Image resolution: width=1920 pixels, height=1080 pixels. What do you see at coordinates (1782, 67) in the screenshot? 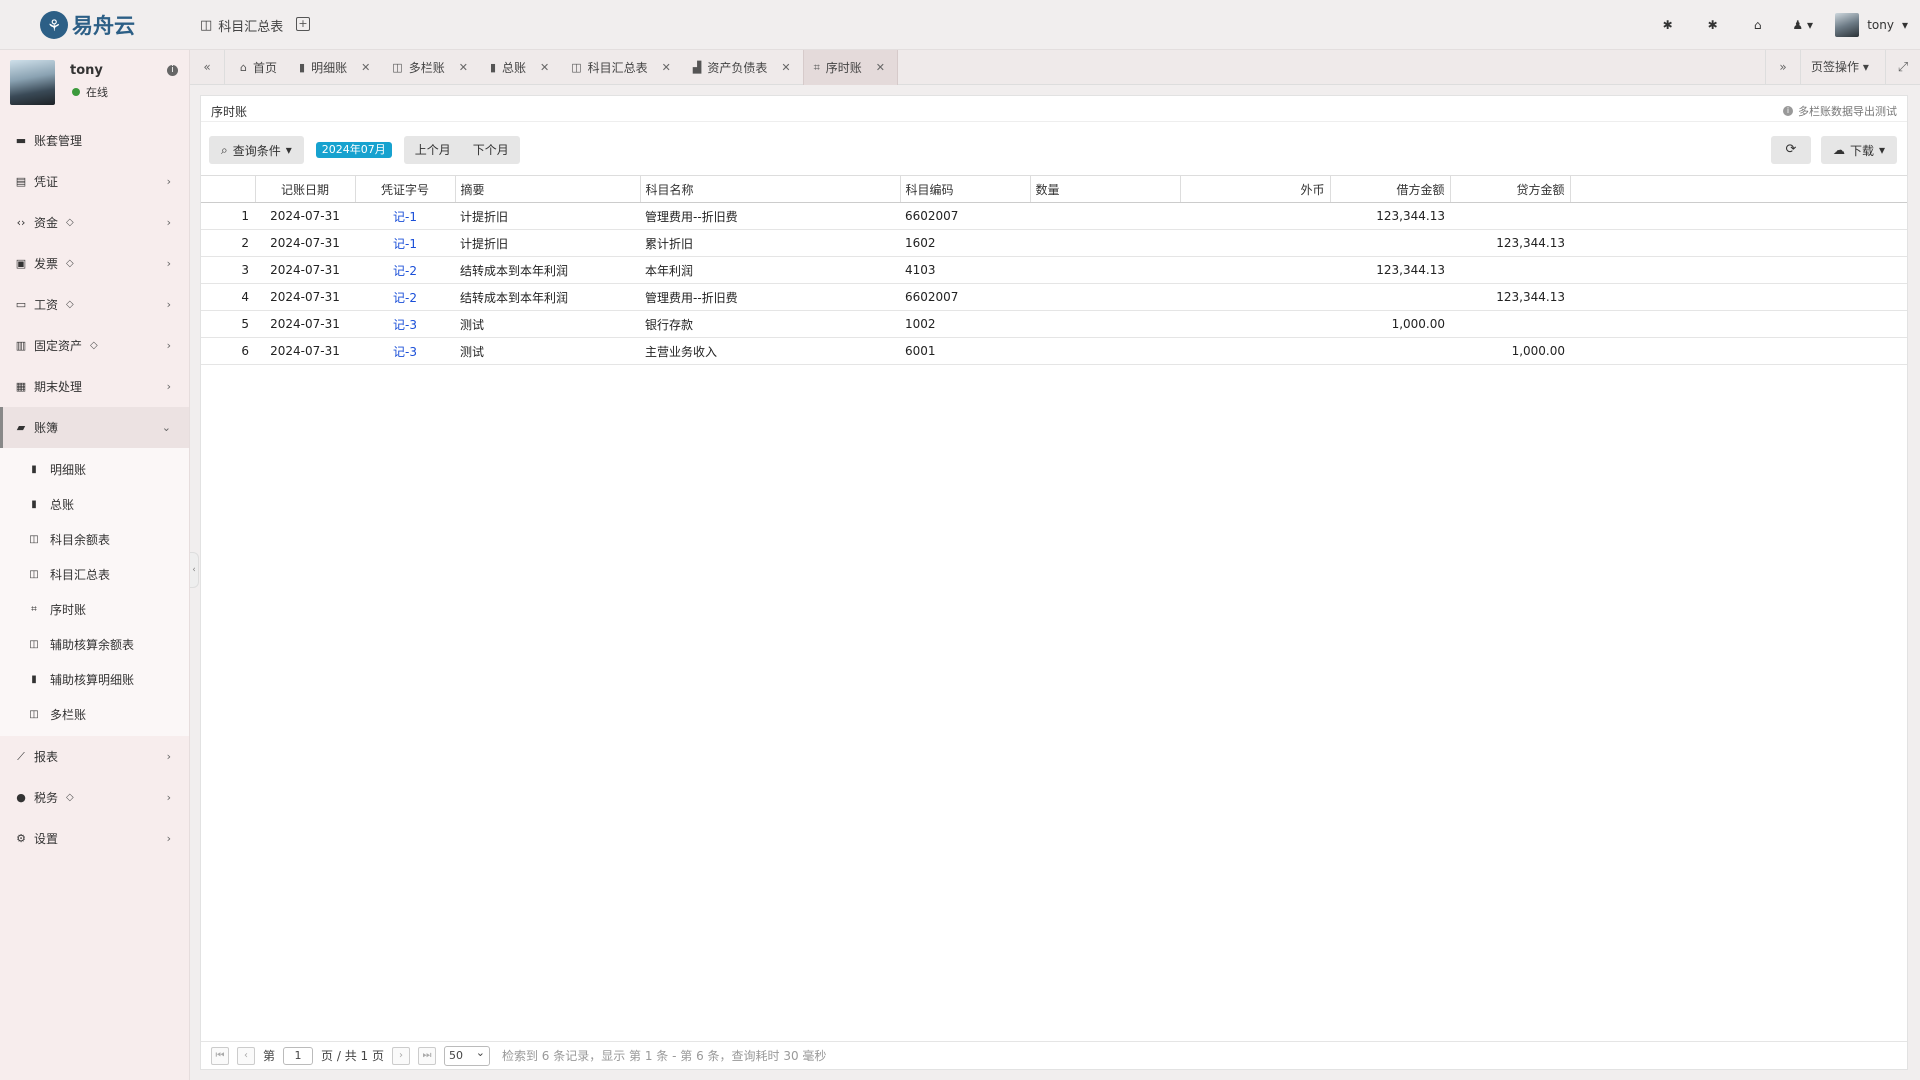
I see `tab-scroll-right-button: »` at bounding box center [1782, 67].